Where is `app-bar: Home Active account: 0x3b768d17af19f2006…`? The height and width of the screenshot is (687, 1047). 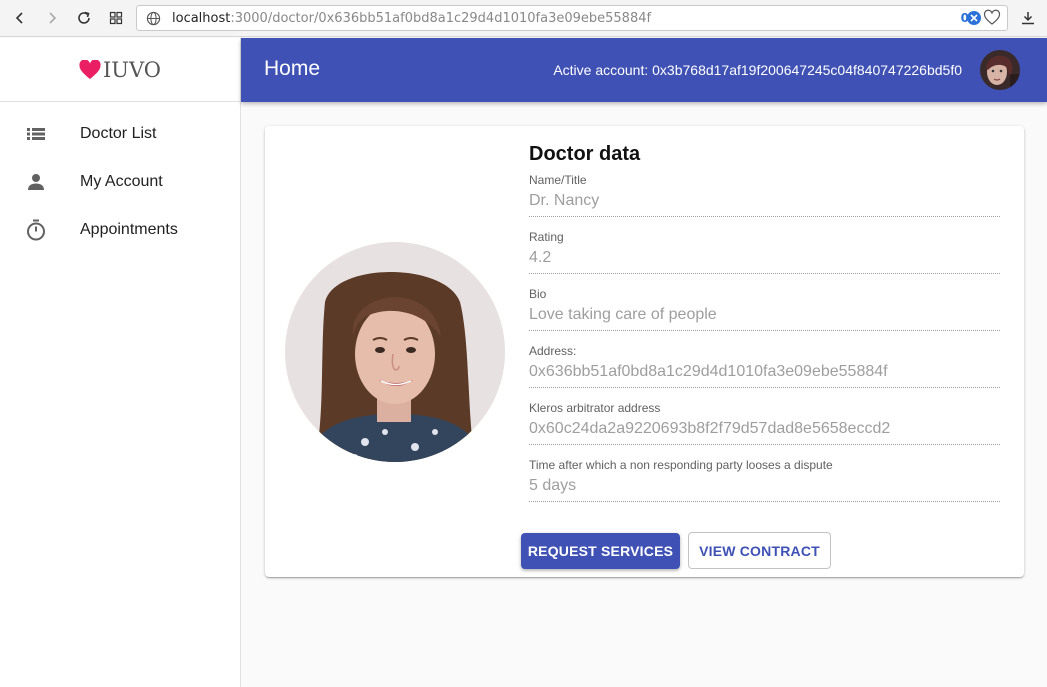
app-bar: Home Active account: 0x3b768d17af19f2006… is located at coordinates (644, 70).